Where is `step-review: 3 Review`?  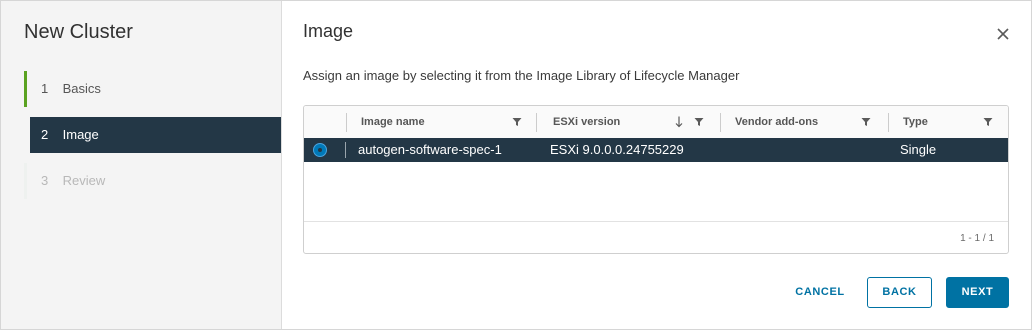
step-review: 3 Review is located at coordinates (152, 181).